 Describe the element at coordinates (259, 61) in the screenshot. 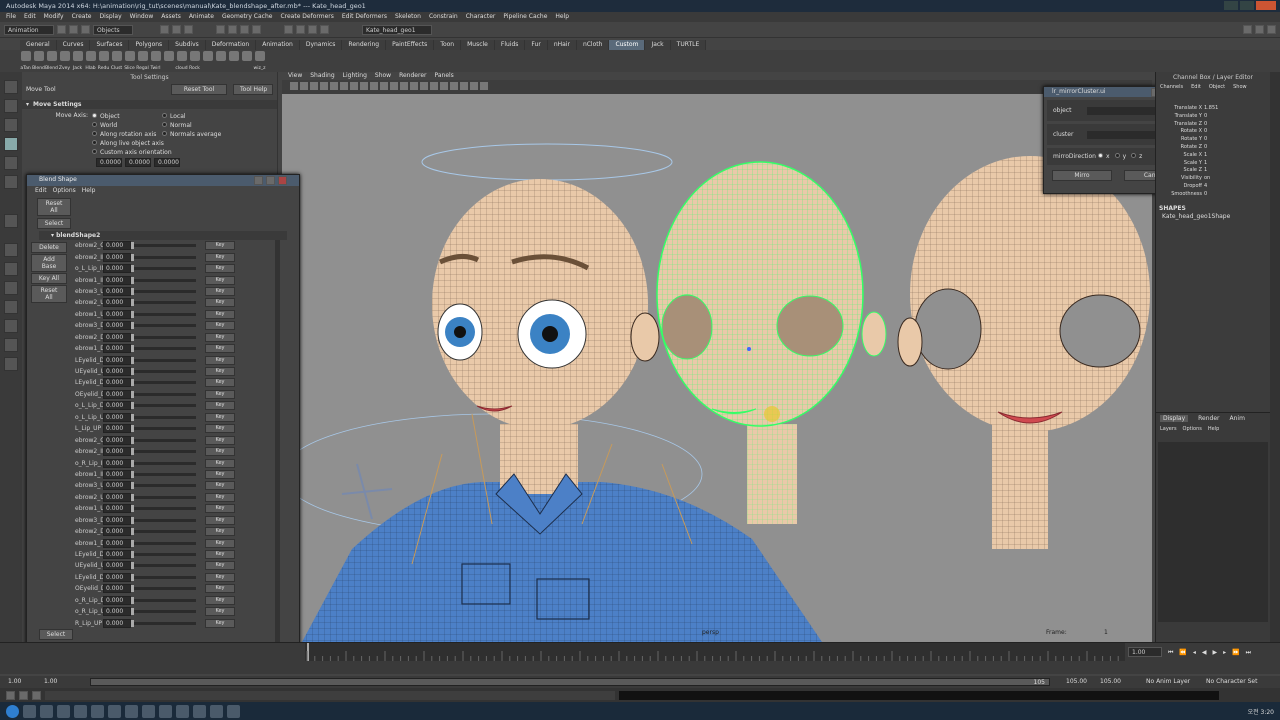

I see `shelf-button: wiz_z` at that location.